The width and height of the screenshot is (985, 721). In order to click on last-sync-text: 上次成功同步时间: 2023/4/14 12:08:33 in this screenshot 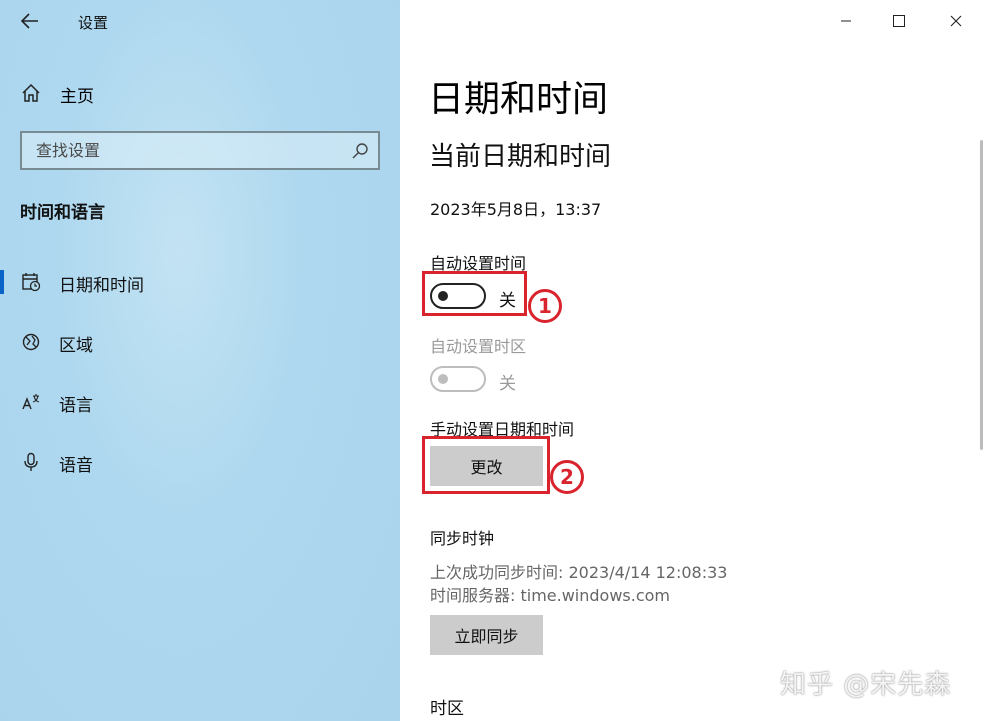, I will do `click(579, 572)`.